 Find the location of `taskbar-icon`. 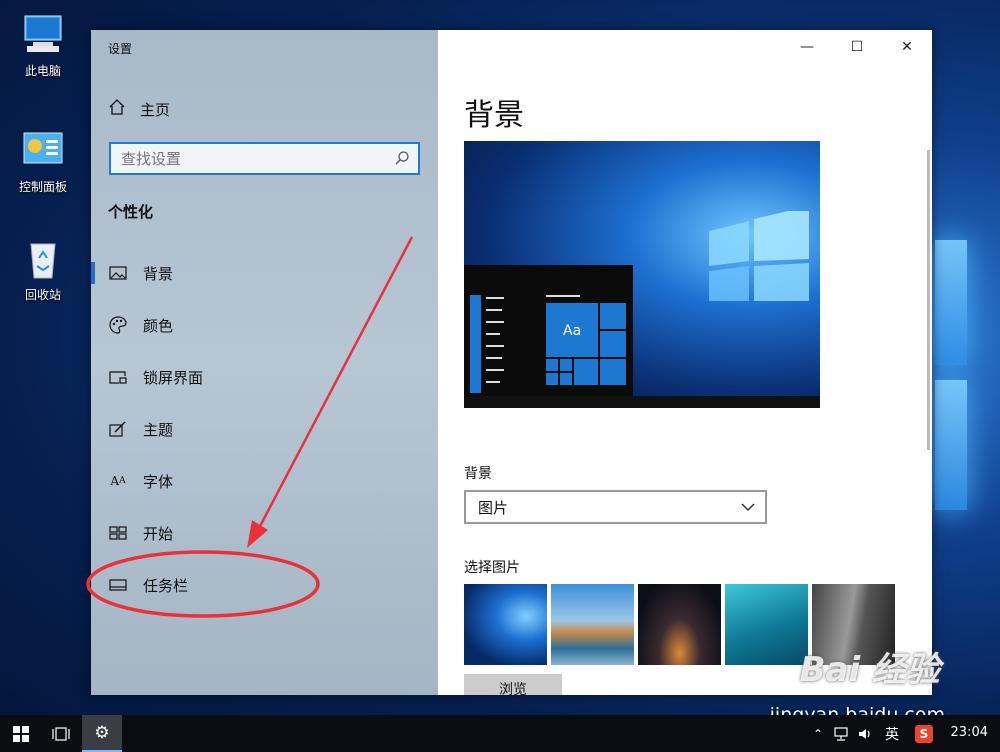

taskbar-icon is located at coordinates (118, 585).